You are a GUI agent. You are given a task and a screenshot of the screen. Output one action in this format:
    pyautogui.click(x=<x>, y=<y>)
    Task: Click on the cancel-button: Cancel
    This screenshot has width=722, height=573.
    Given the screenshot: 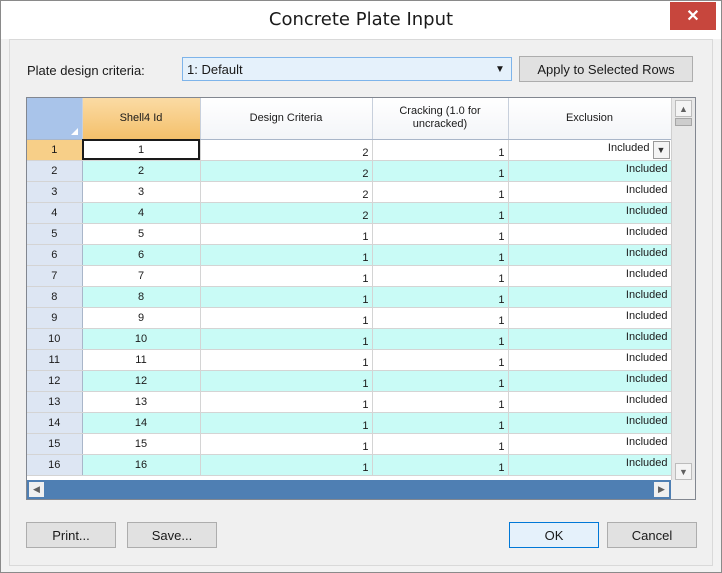 What is the action you would take?
    pyautogui.click(x=652, y=535)
    